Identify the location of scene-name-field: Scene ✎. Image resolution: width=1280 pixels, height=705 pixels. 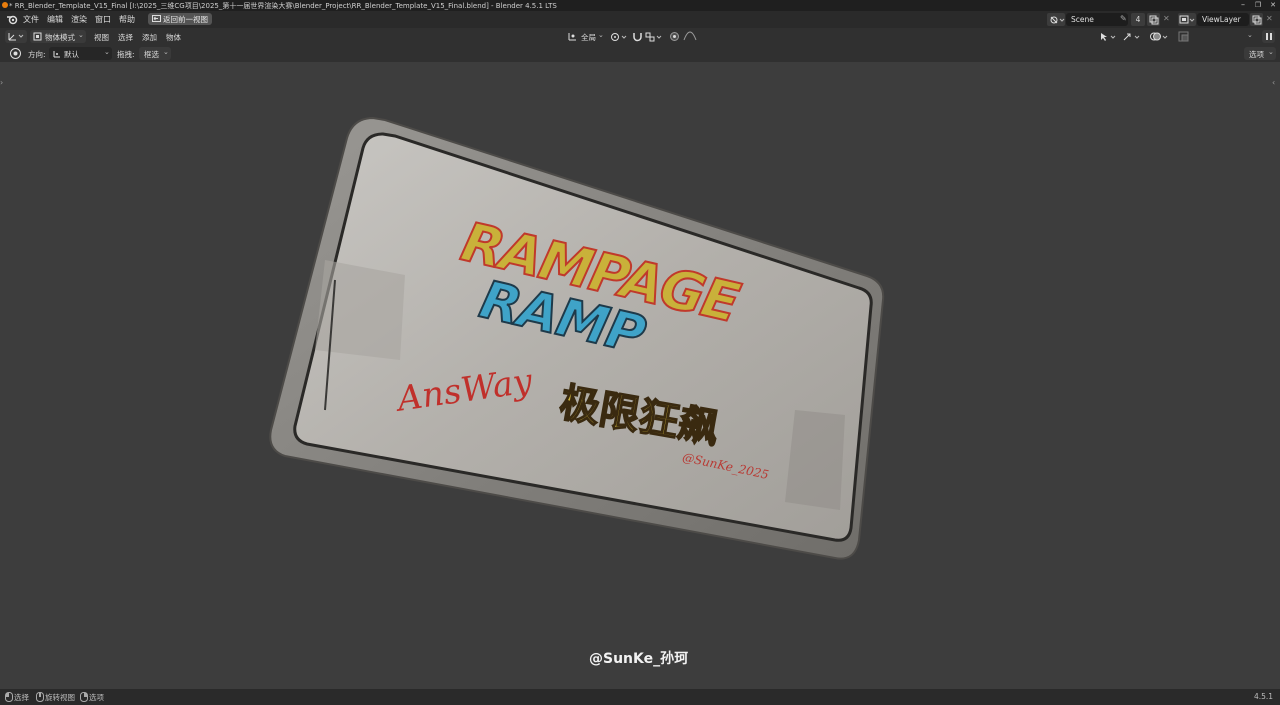
(1097, 19).